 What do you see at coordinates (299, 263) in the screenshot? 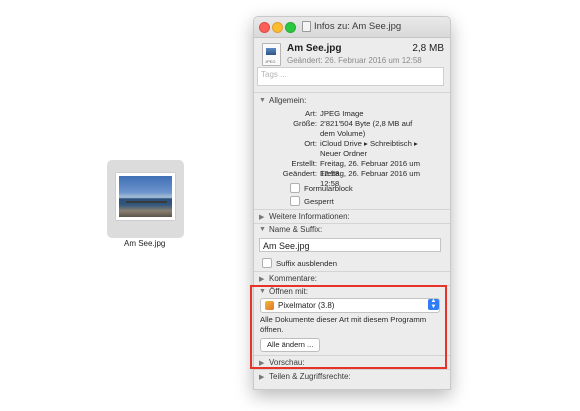
I see `hide-suffix-checkbox: Suffix ausblenden` at bounding box center [299, 263].